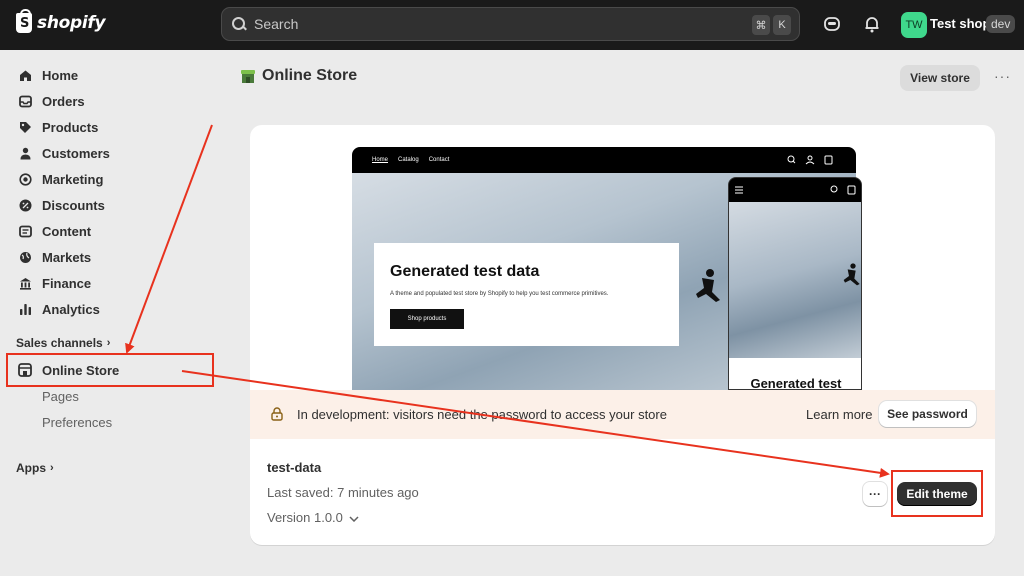 This screenshot has height=576, width=1024. I want to click on sidebar-item-markets: Markets, so click(110, 257).